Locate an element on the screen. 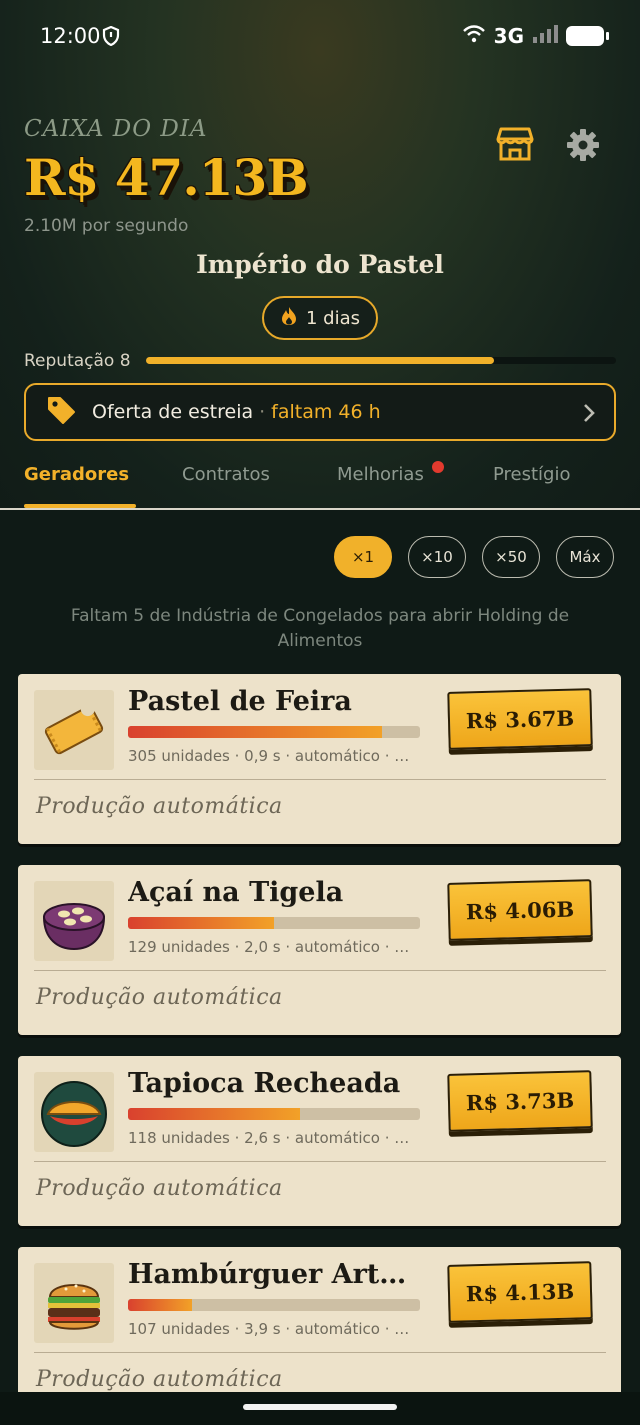 The image size is (640, 1425). reputation-label: Reputação 8 is located at coordinates (77, 361).